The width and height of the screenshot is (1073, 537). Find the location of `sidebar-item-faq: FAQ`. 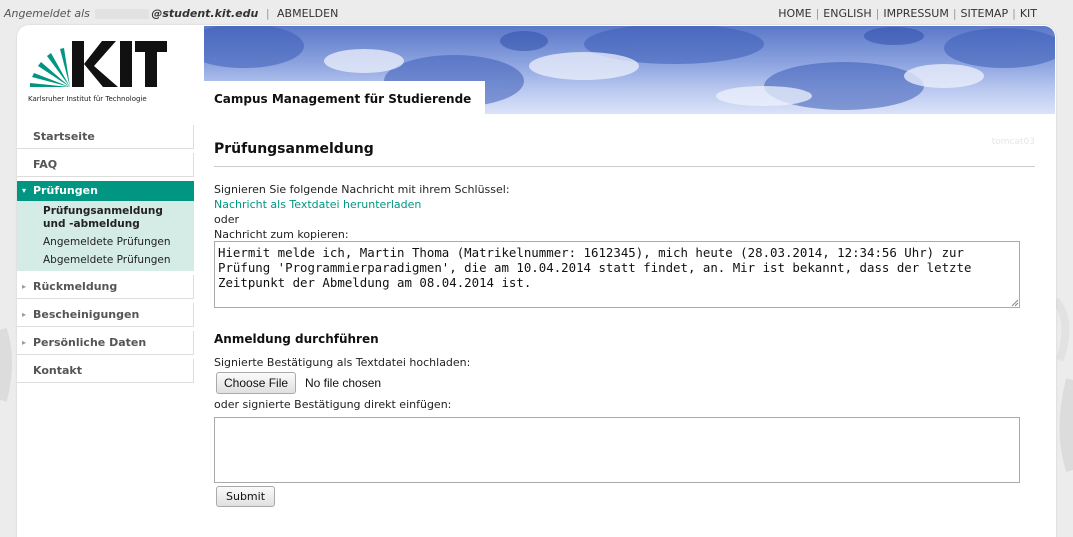

sidebar-item-faq: FAQ is located at coordinates (105, 165).